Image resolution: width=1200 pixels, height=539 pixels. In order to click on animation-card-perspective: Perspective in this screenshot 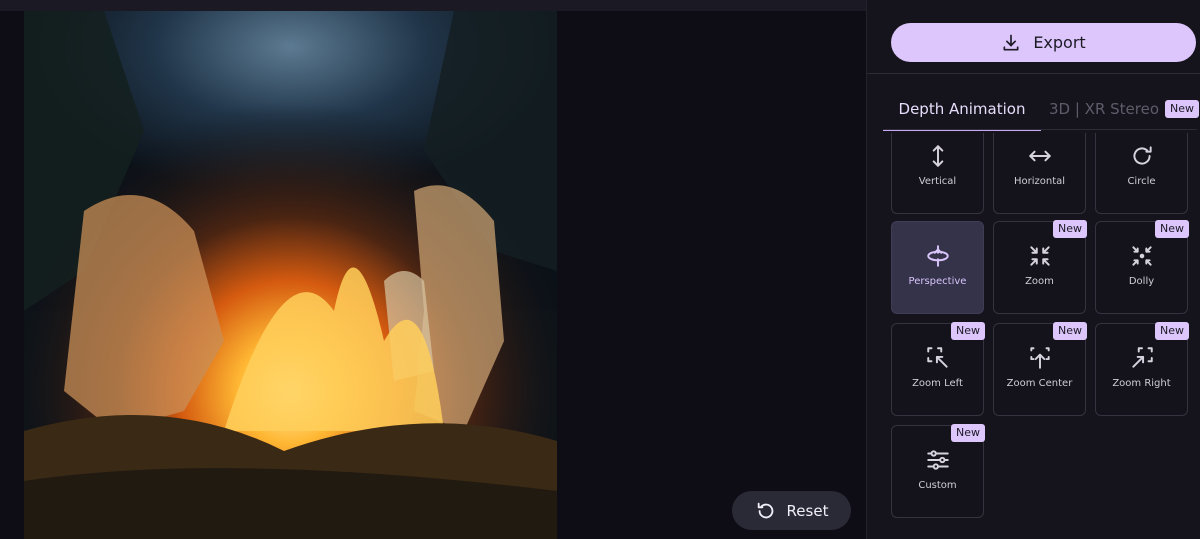, I will do `click(937, 267)`.